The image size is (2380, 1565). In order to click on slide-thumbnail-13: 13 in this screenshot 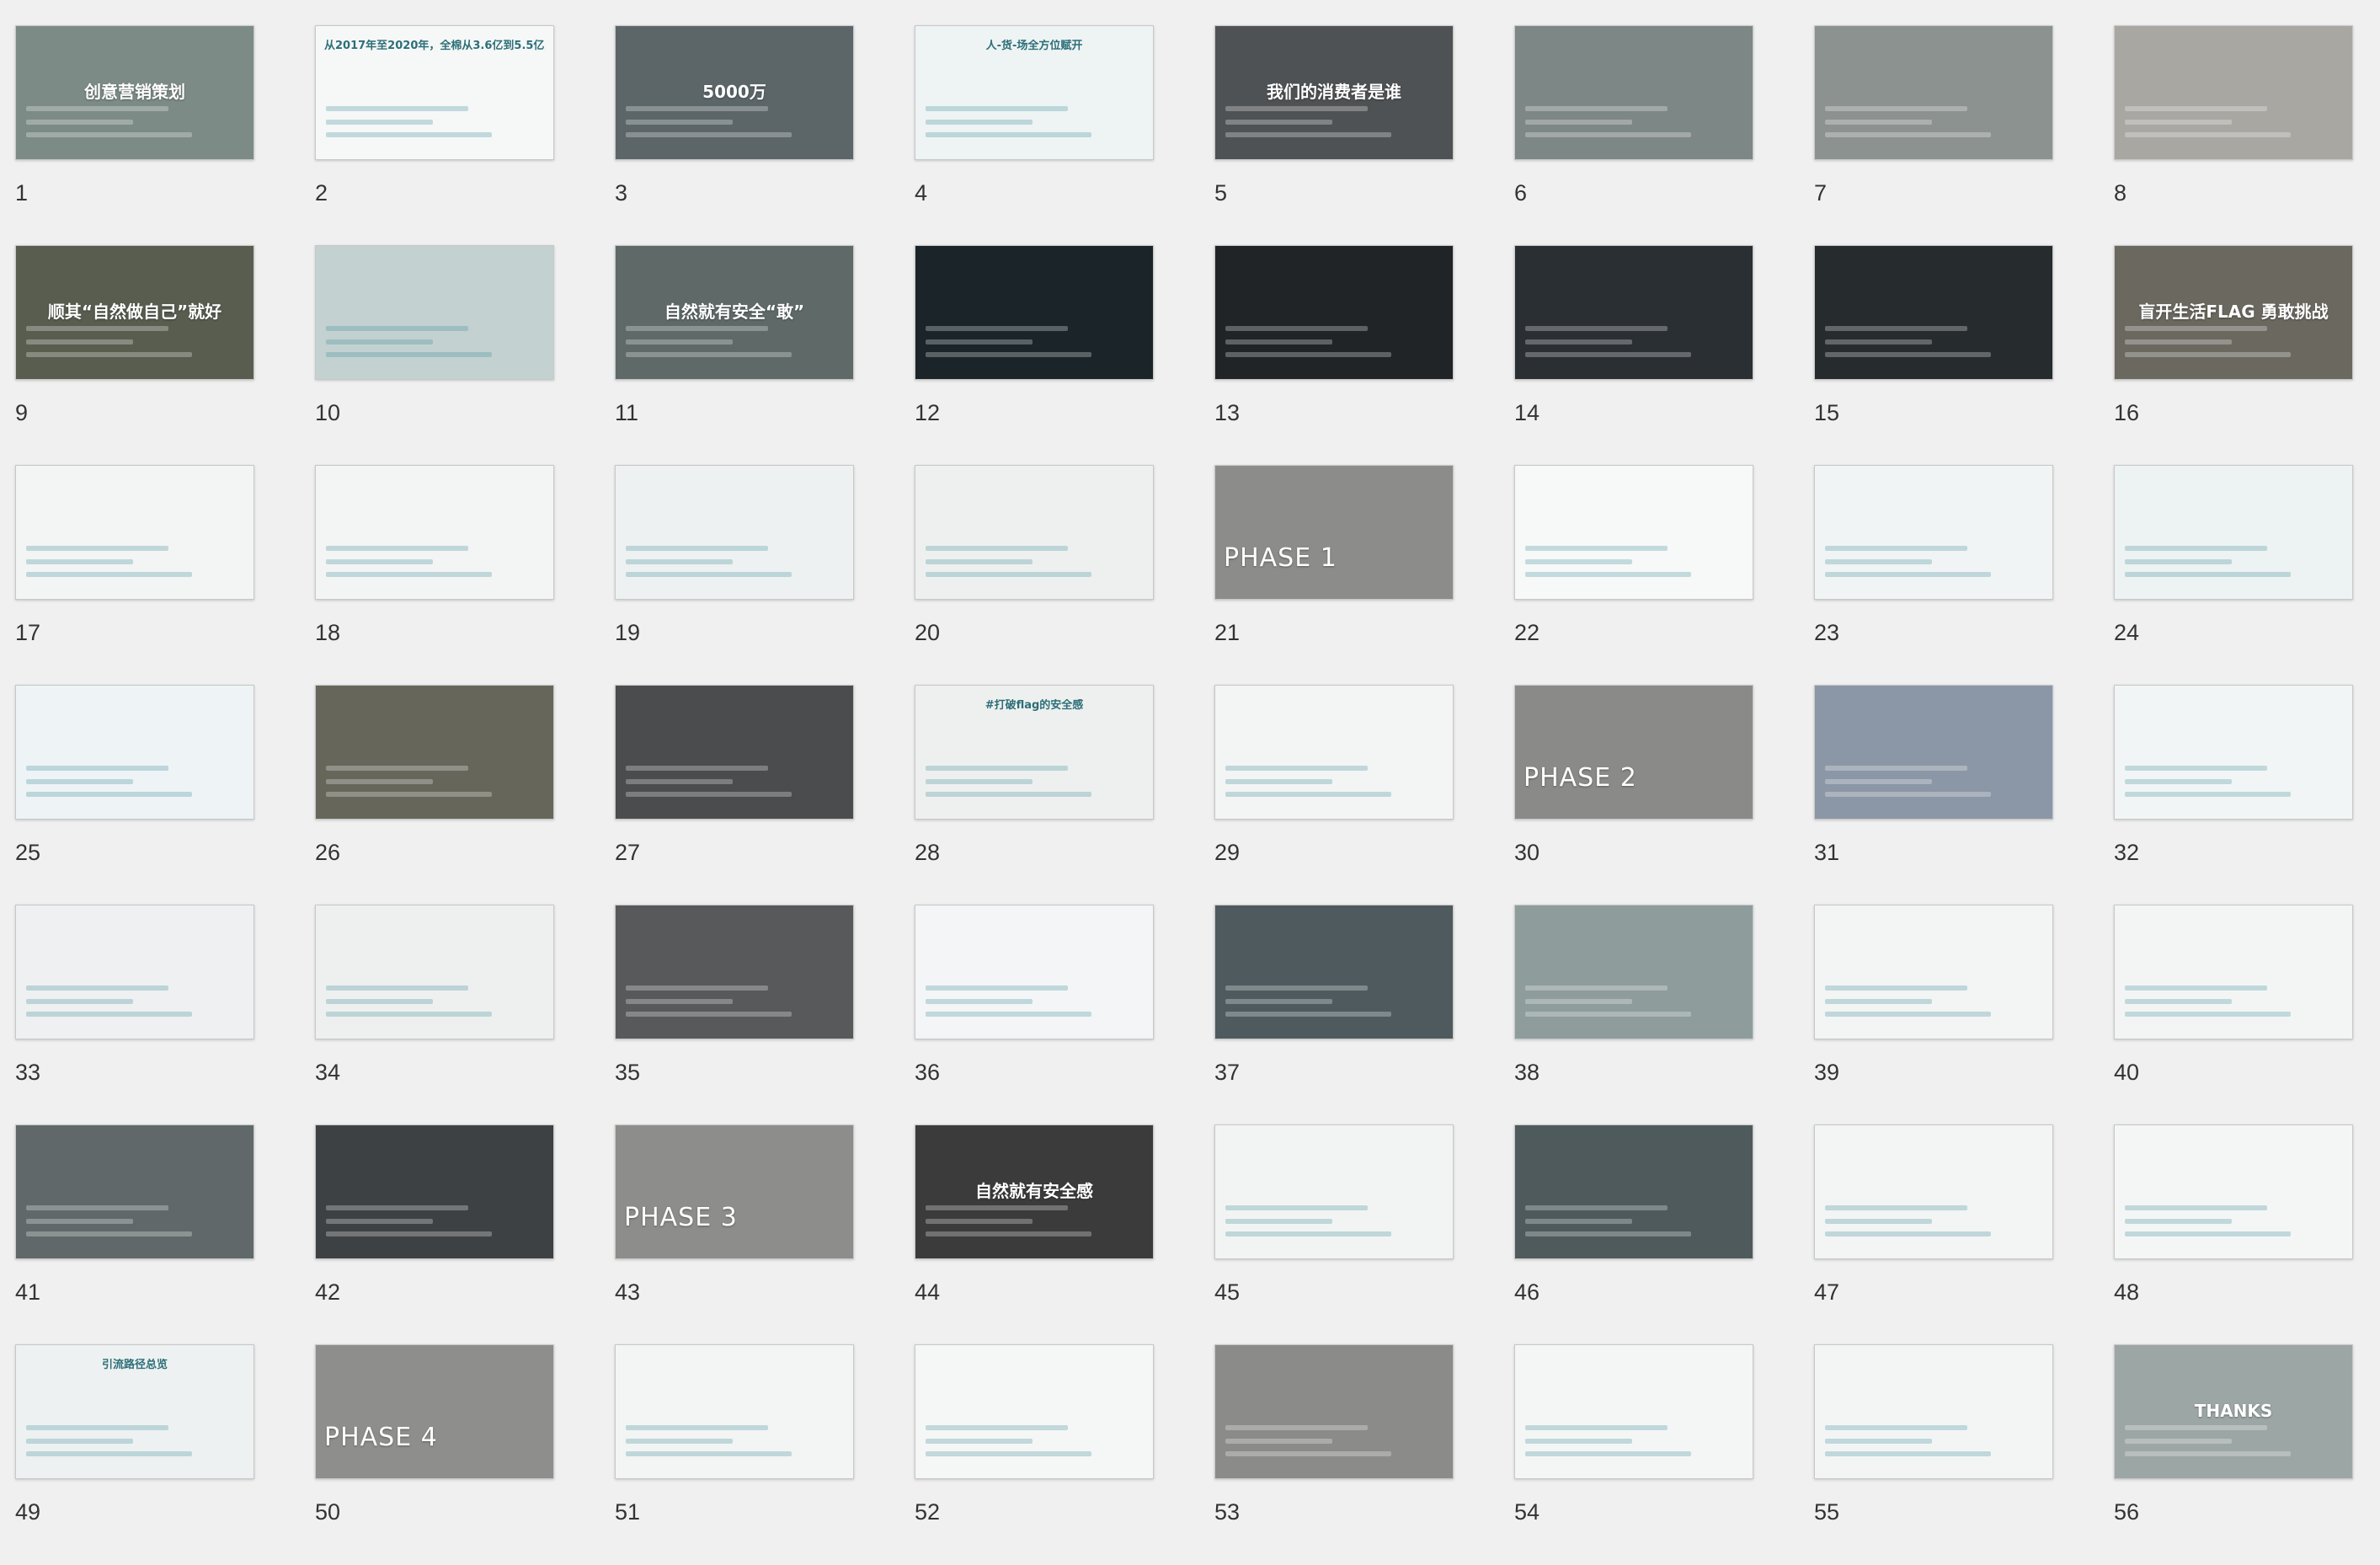, I will do `click(1334, 355)`.